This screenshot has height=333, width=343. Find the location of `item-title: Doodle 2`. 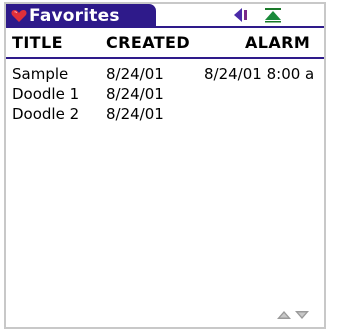

item-title: Doodle 2 is located at coordinates (46, 114).